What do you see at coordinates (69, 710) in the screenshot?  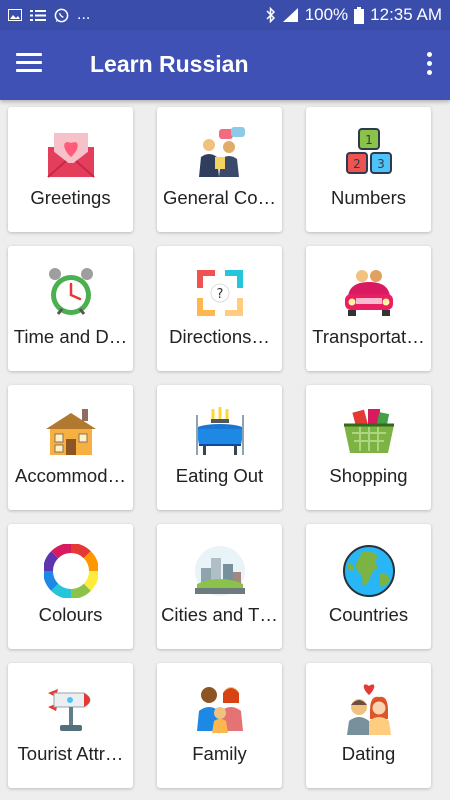 I see `rocket-icon` at bounding box center [69, 710].